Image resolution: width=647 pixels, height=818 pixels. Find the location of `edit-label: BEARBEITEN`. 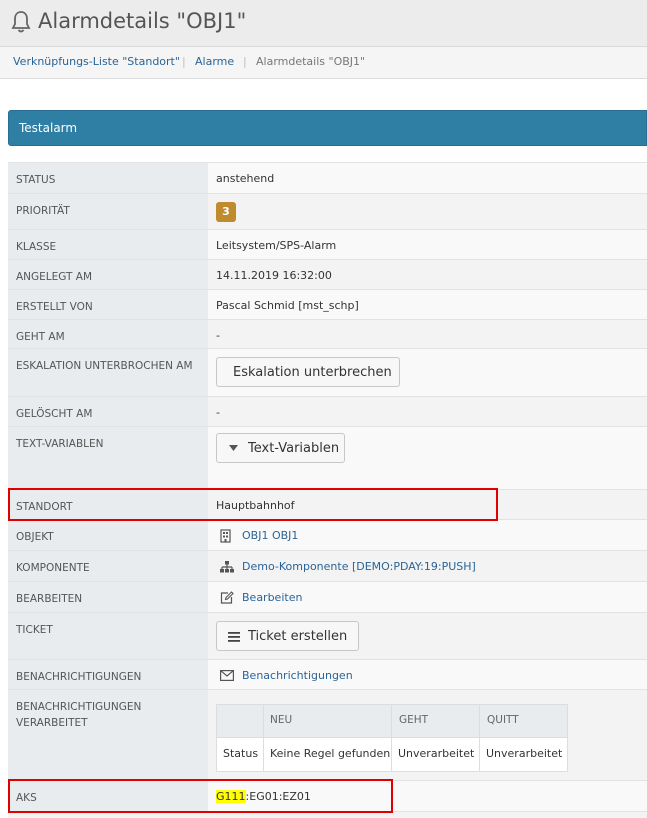

edit-label: BEARBEITEN is located at coordinates (49, 599).